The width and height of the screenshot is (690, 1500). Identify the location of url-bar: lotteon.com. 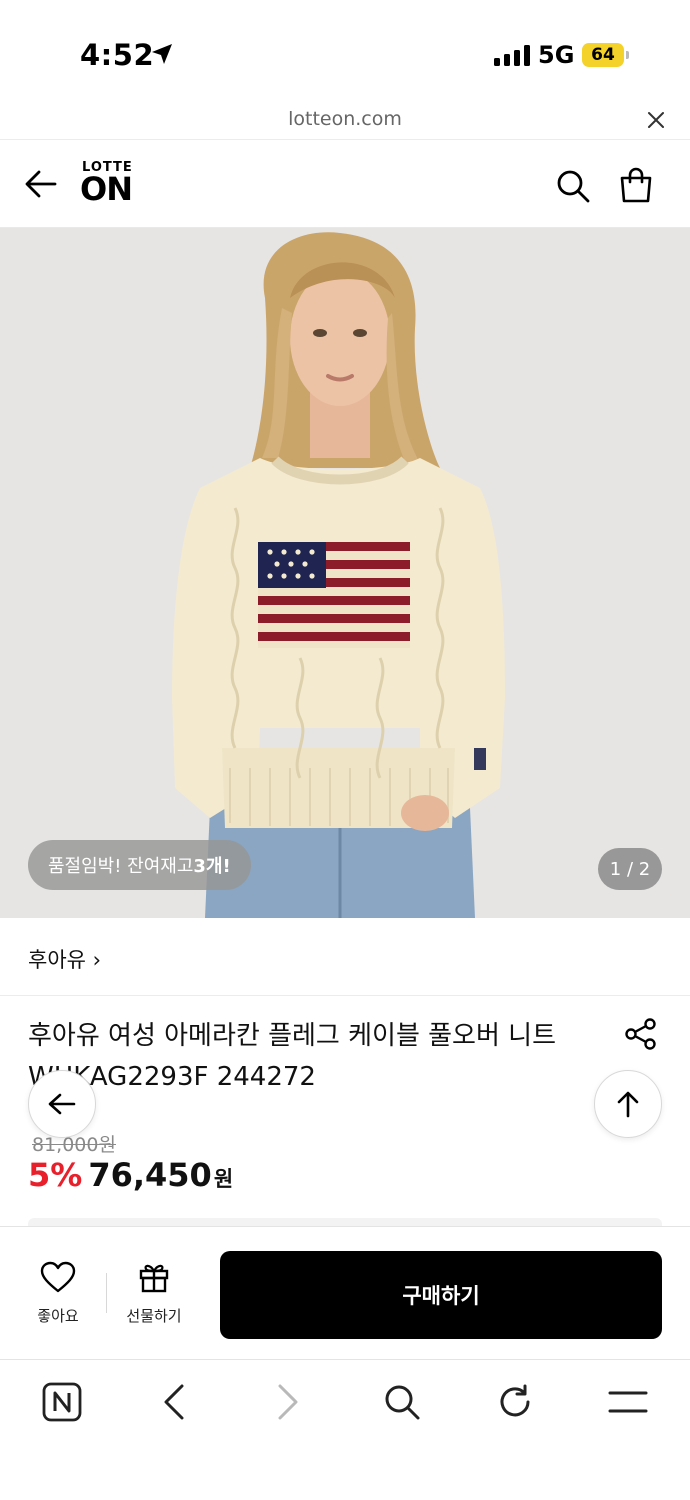
(345, 120).